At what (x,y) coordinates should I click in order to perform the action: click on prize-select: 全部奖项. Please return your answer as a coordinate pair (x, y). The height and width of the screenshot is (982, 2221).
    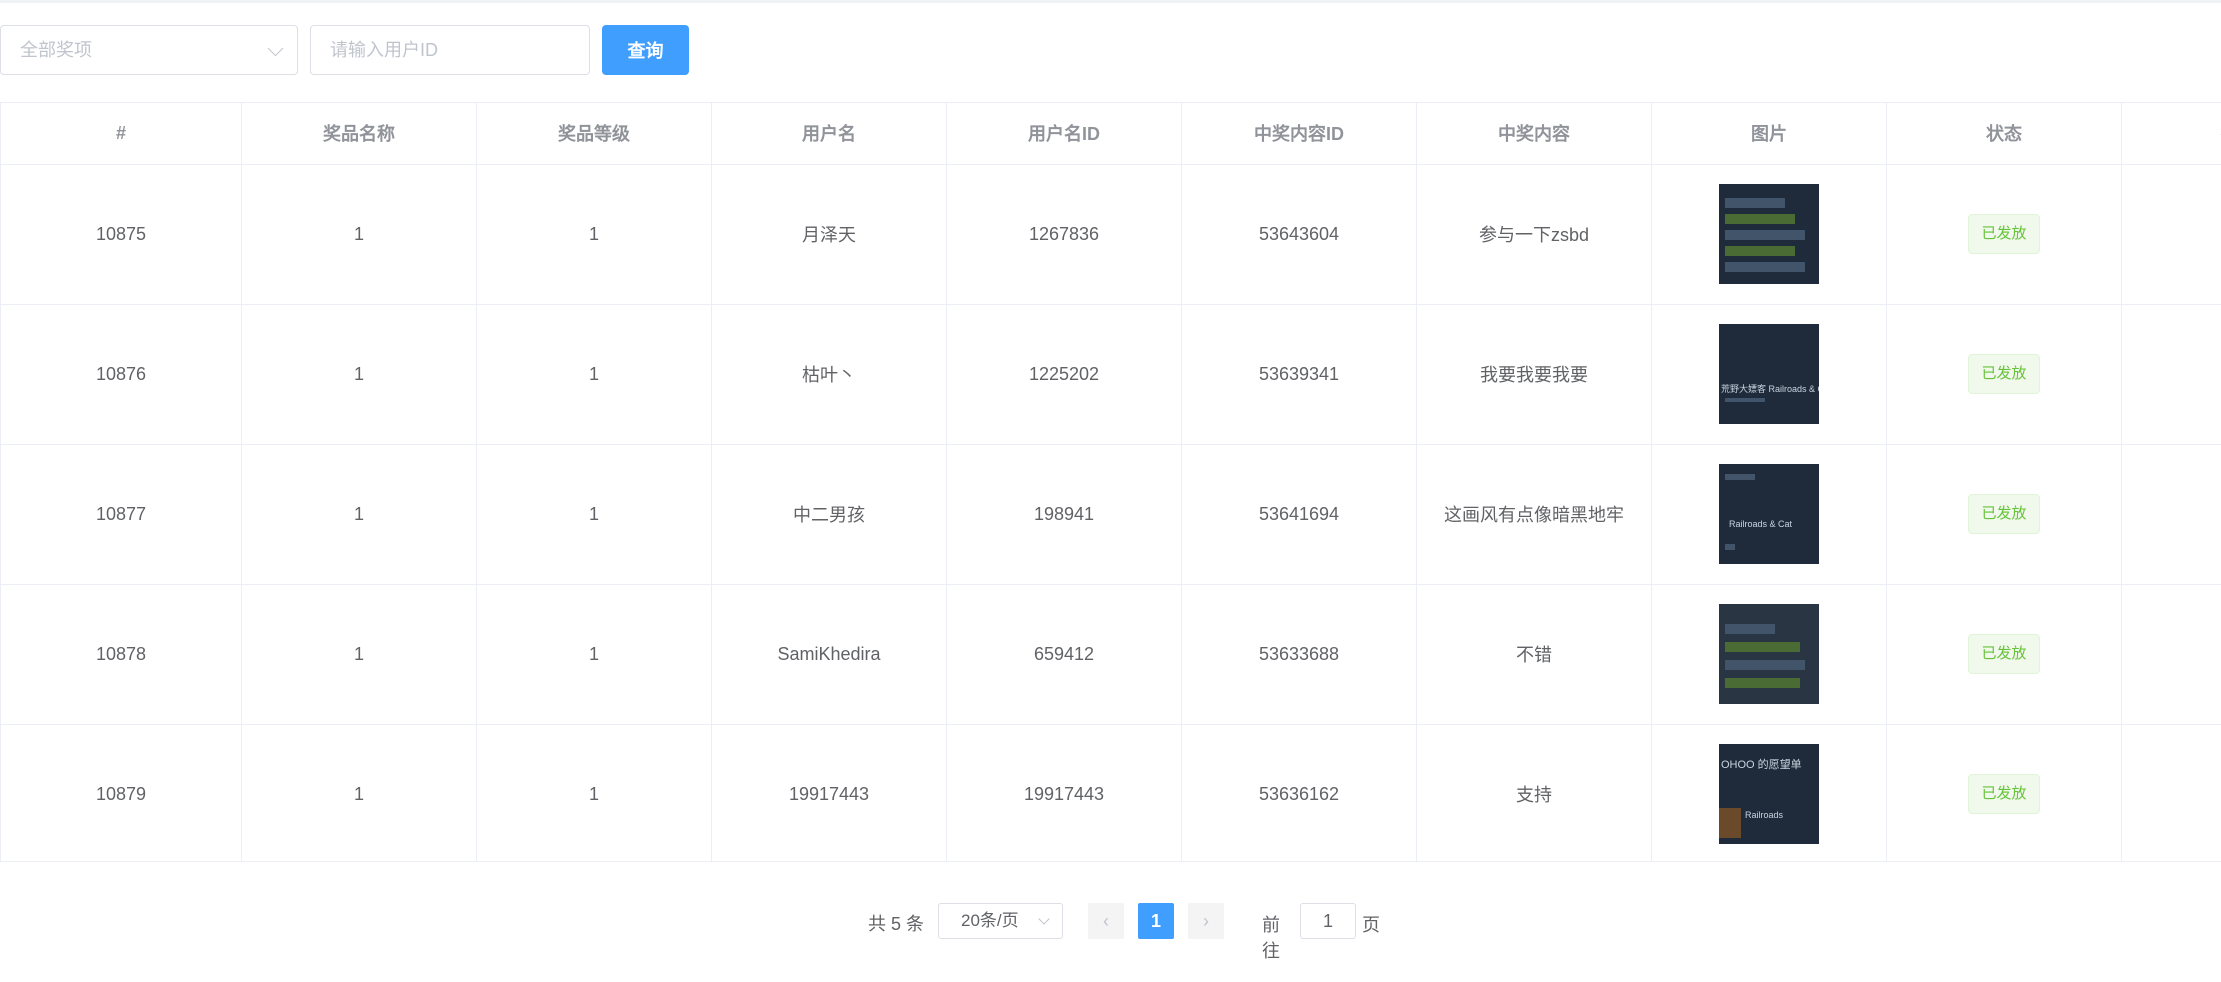
    Looking at the image, I should click on (149, 50).